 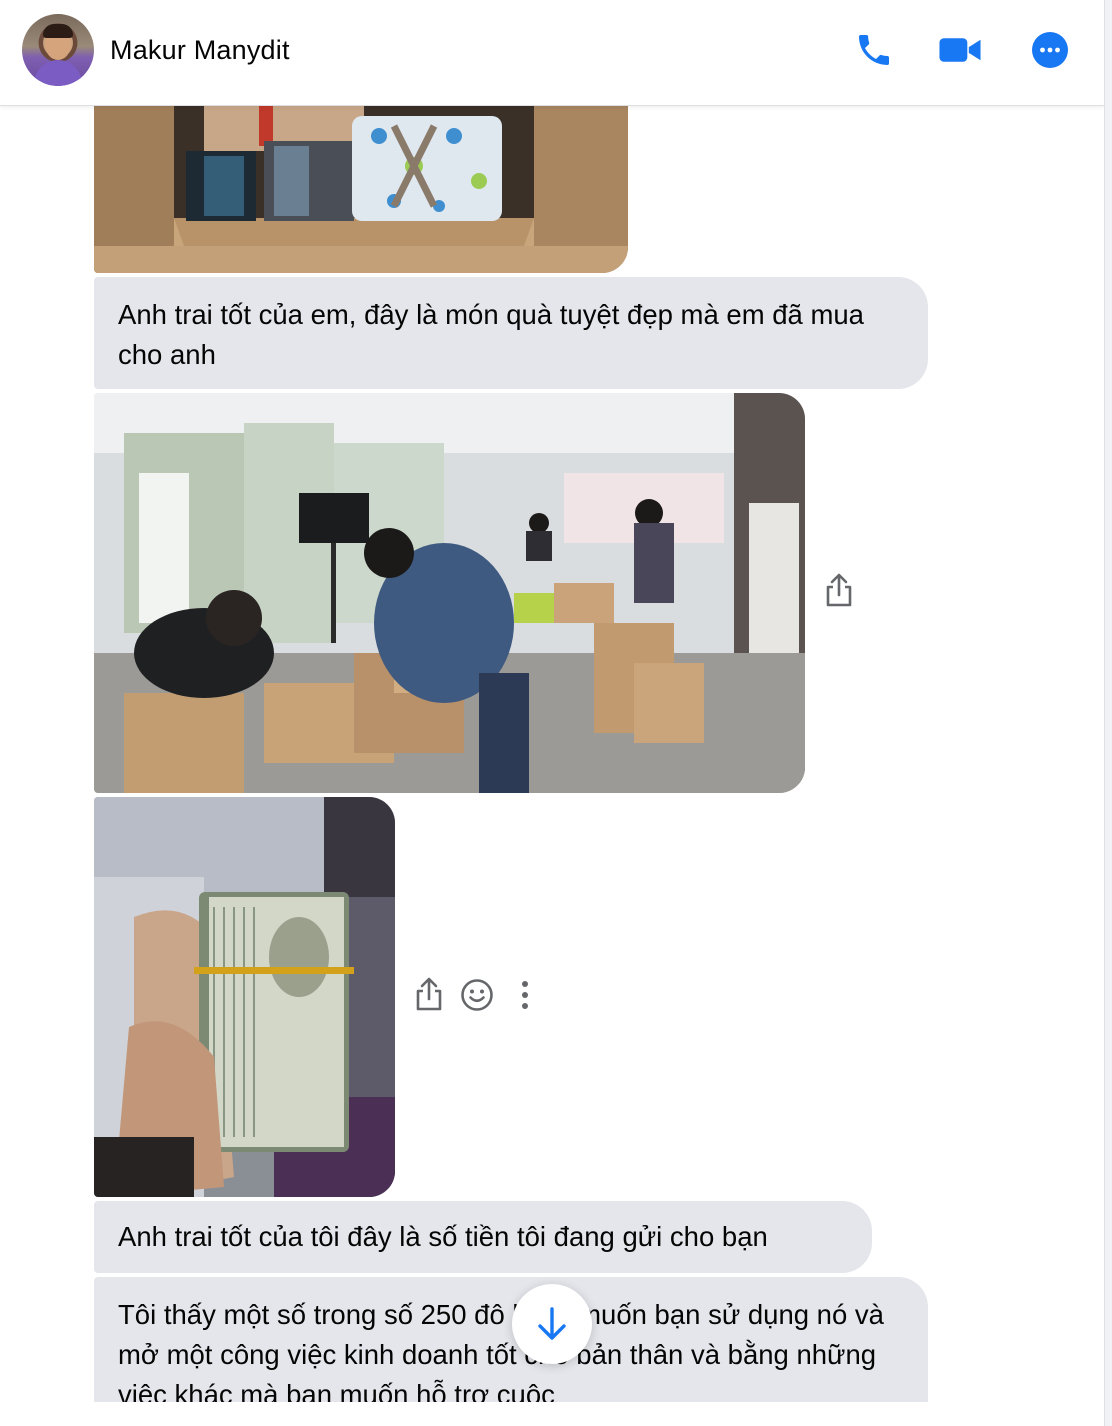 I want to click on phone-icon, so click(x=874, y=50).